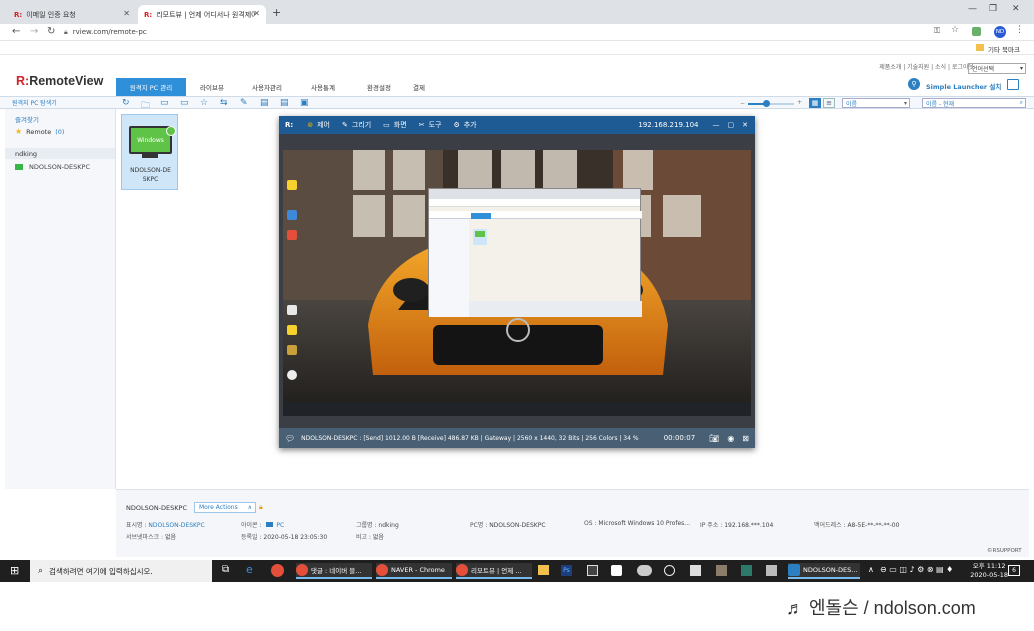  What do you see at coordinates (871, 569) in the screenshot?
I see `tray-chevron-icon: ∧` at bounding box center [871, 569].